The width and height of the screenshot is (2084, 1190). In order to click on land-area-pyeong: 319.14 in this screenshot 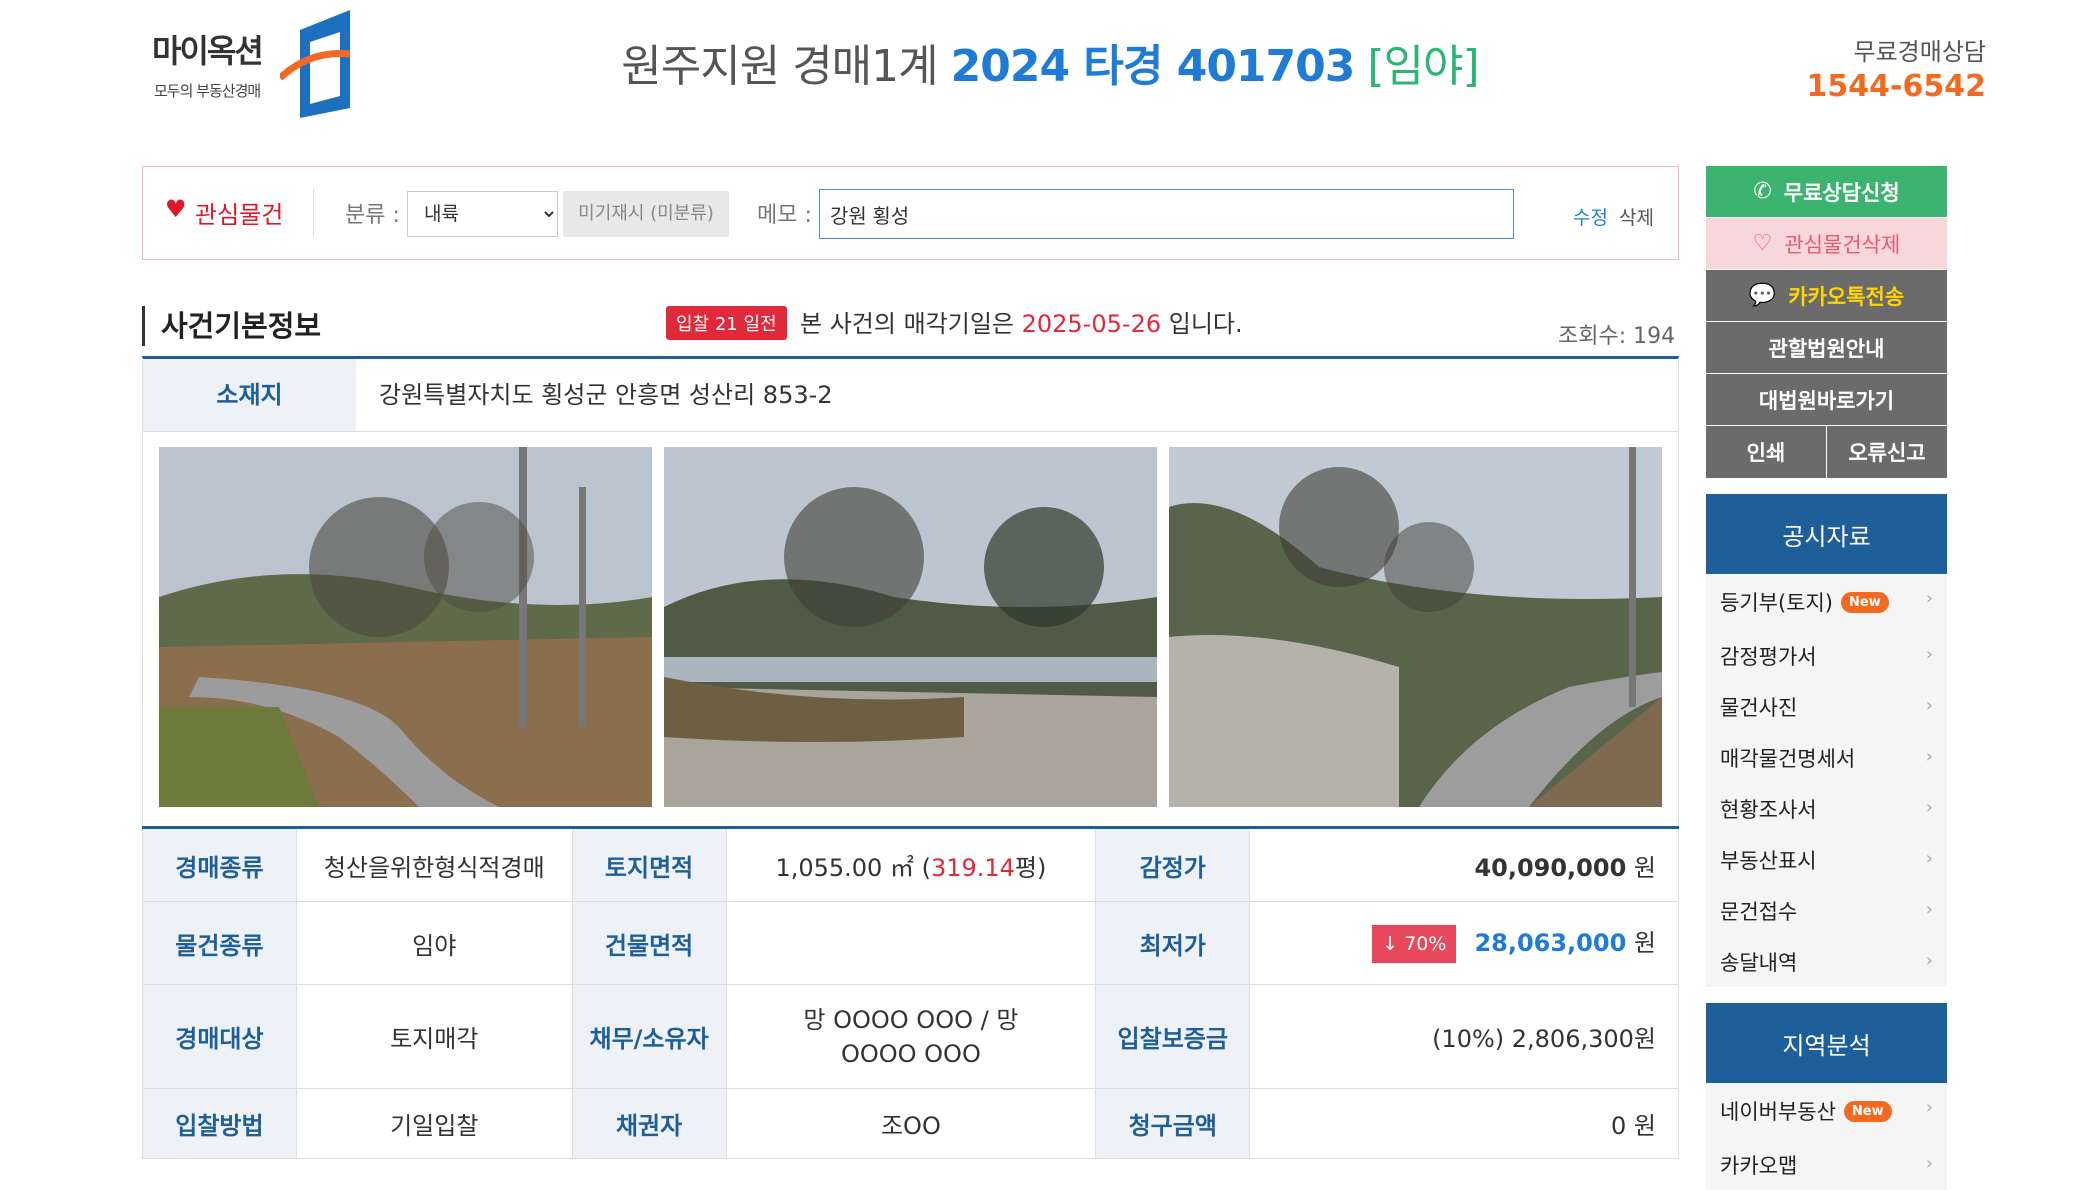, I will do `click(972, 867)`.